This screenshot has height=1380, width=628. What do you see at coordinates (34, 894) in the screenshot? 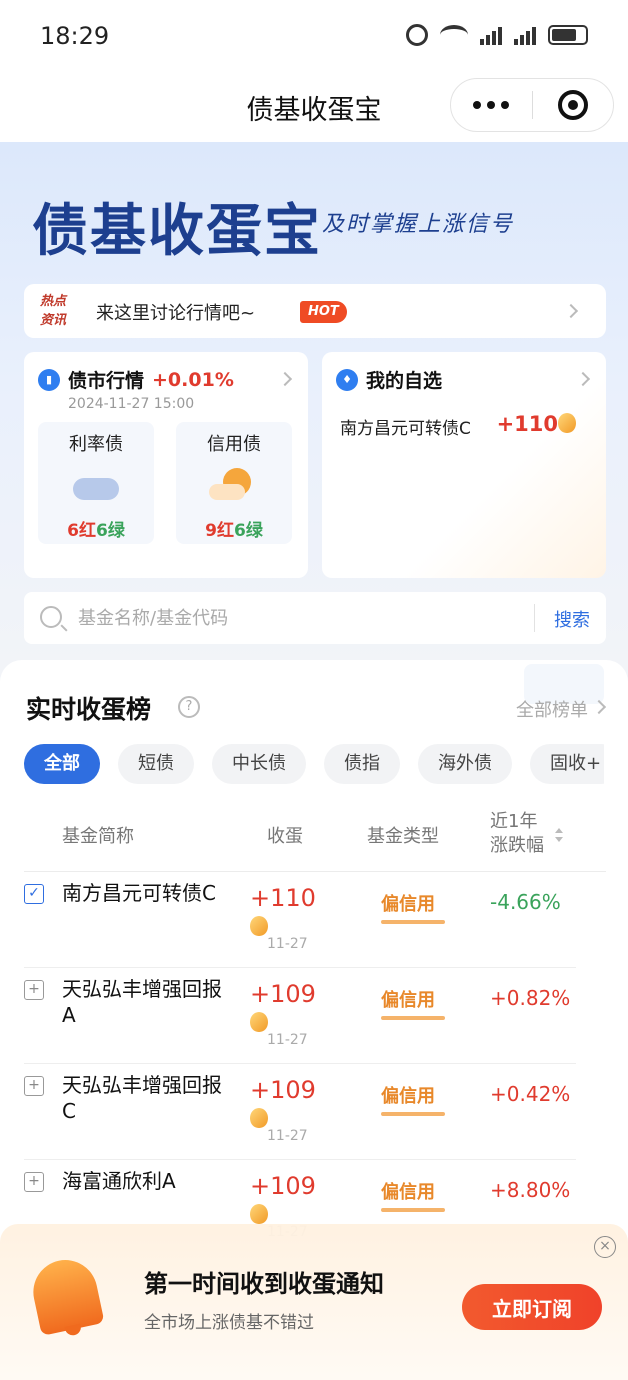
I see `watchlist-checkbox: ✓` at bounding box center [34, 894].